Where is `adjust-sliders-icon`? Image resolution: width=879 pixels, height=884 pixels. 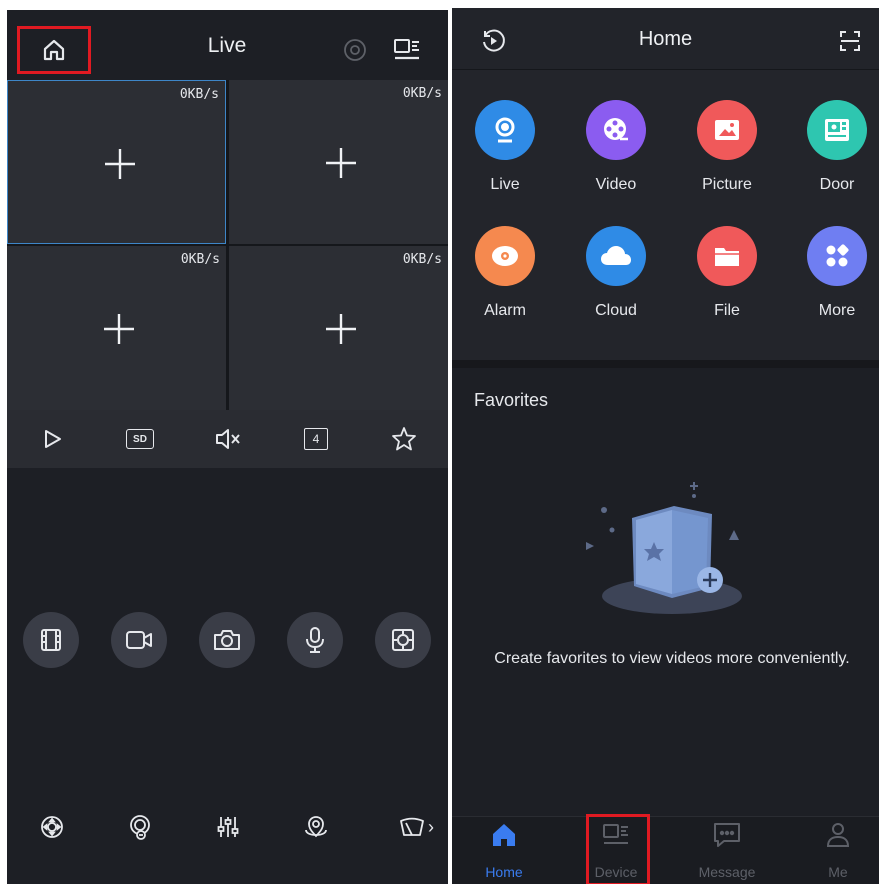
adjust-sliders-icon is located at coordinates (228, 827).